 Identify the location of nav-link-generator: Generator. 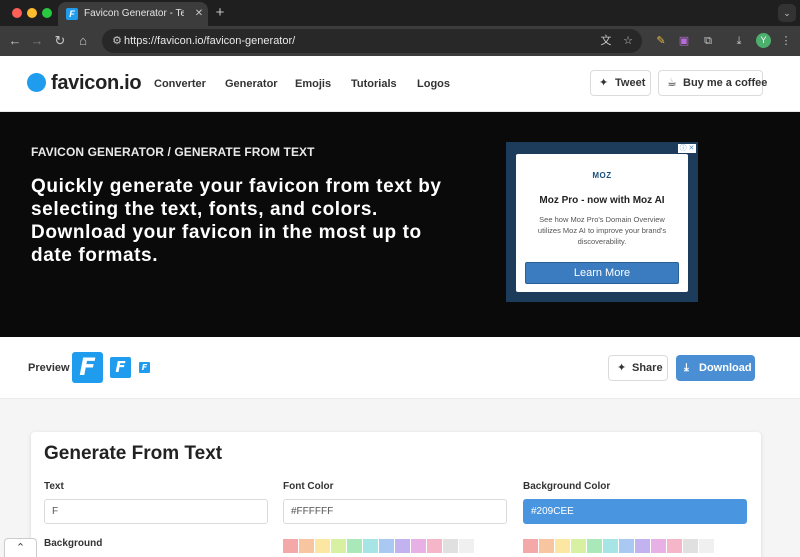
(251, 84).